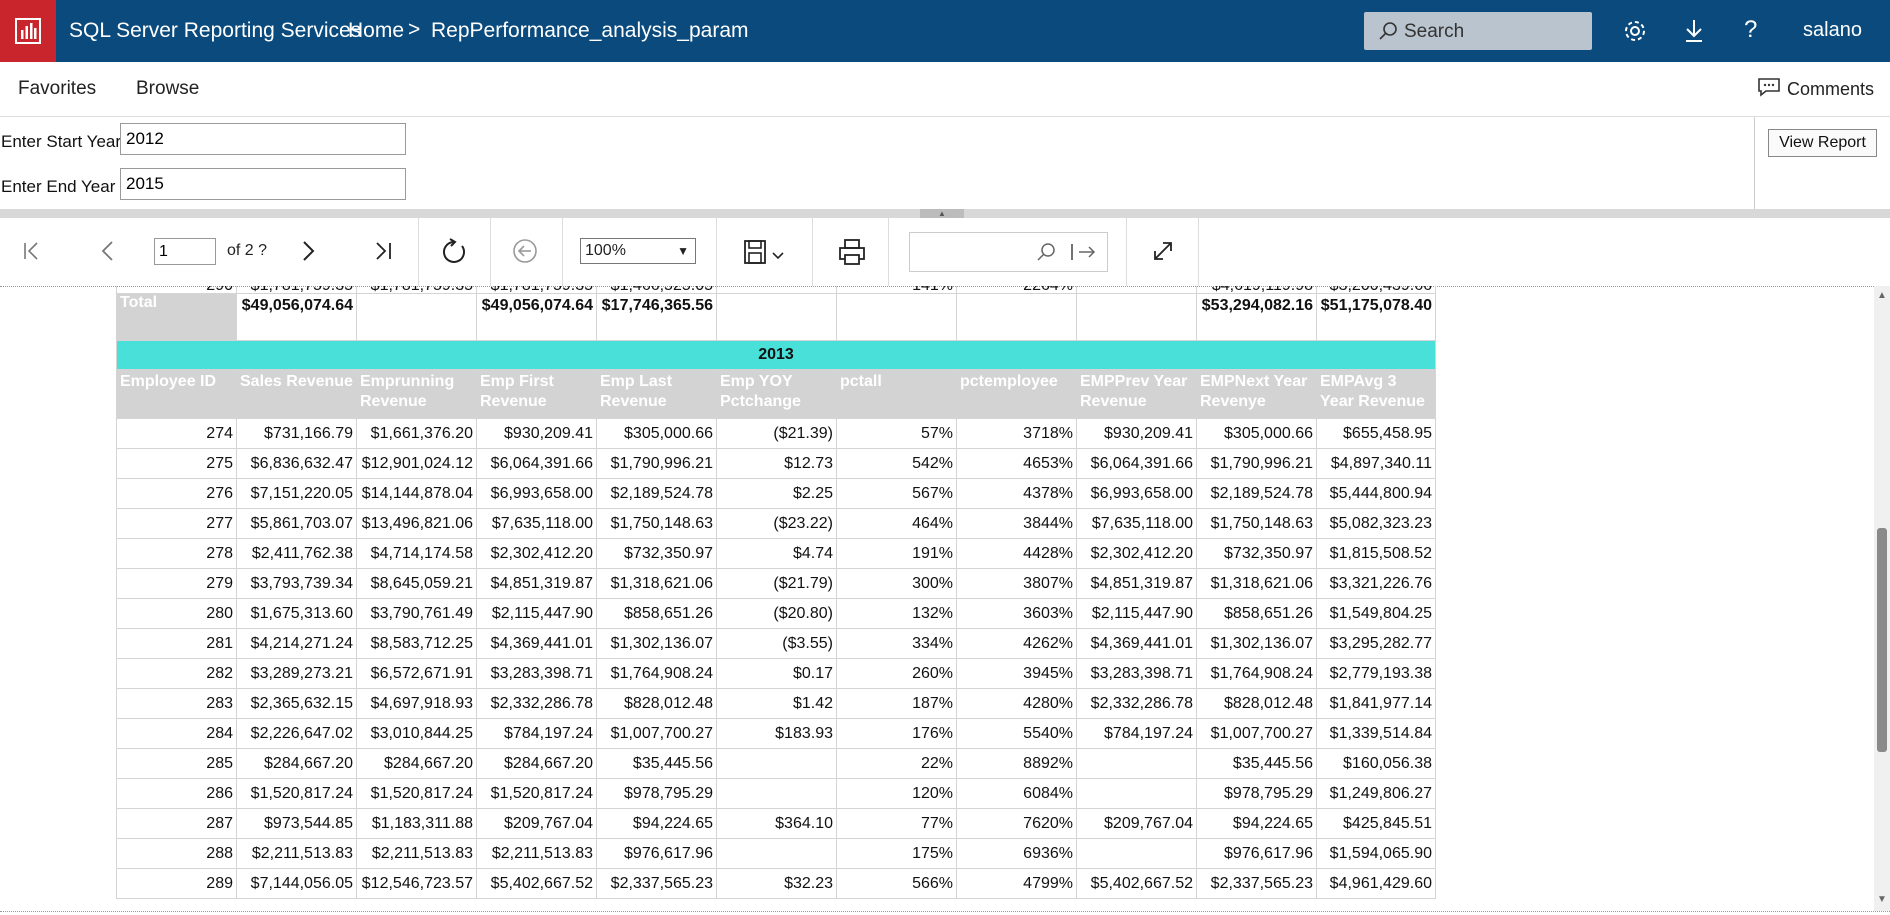  I want to click on first-page-icon, so click(33, 253).